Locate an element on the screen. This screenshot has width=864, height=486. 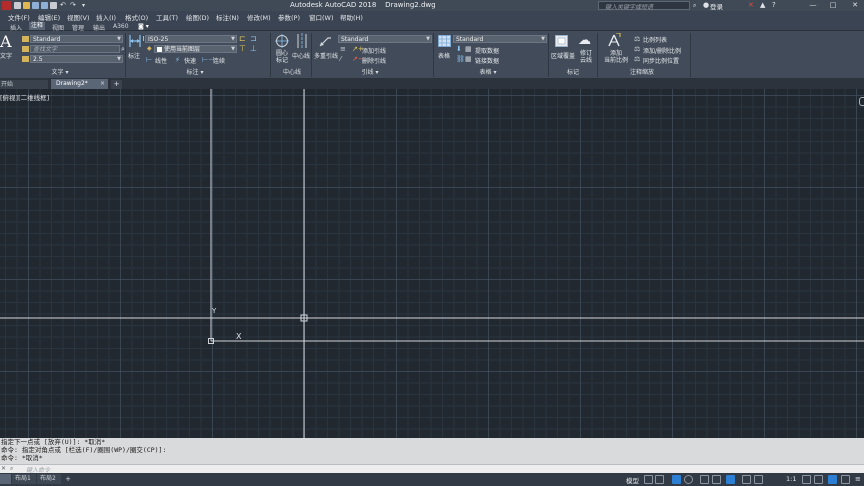
leader-panel-title: 引线 ▾ is located at coordinates (370, 73).